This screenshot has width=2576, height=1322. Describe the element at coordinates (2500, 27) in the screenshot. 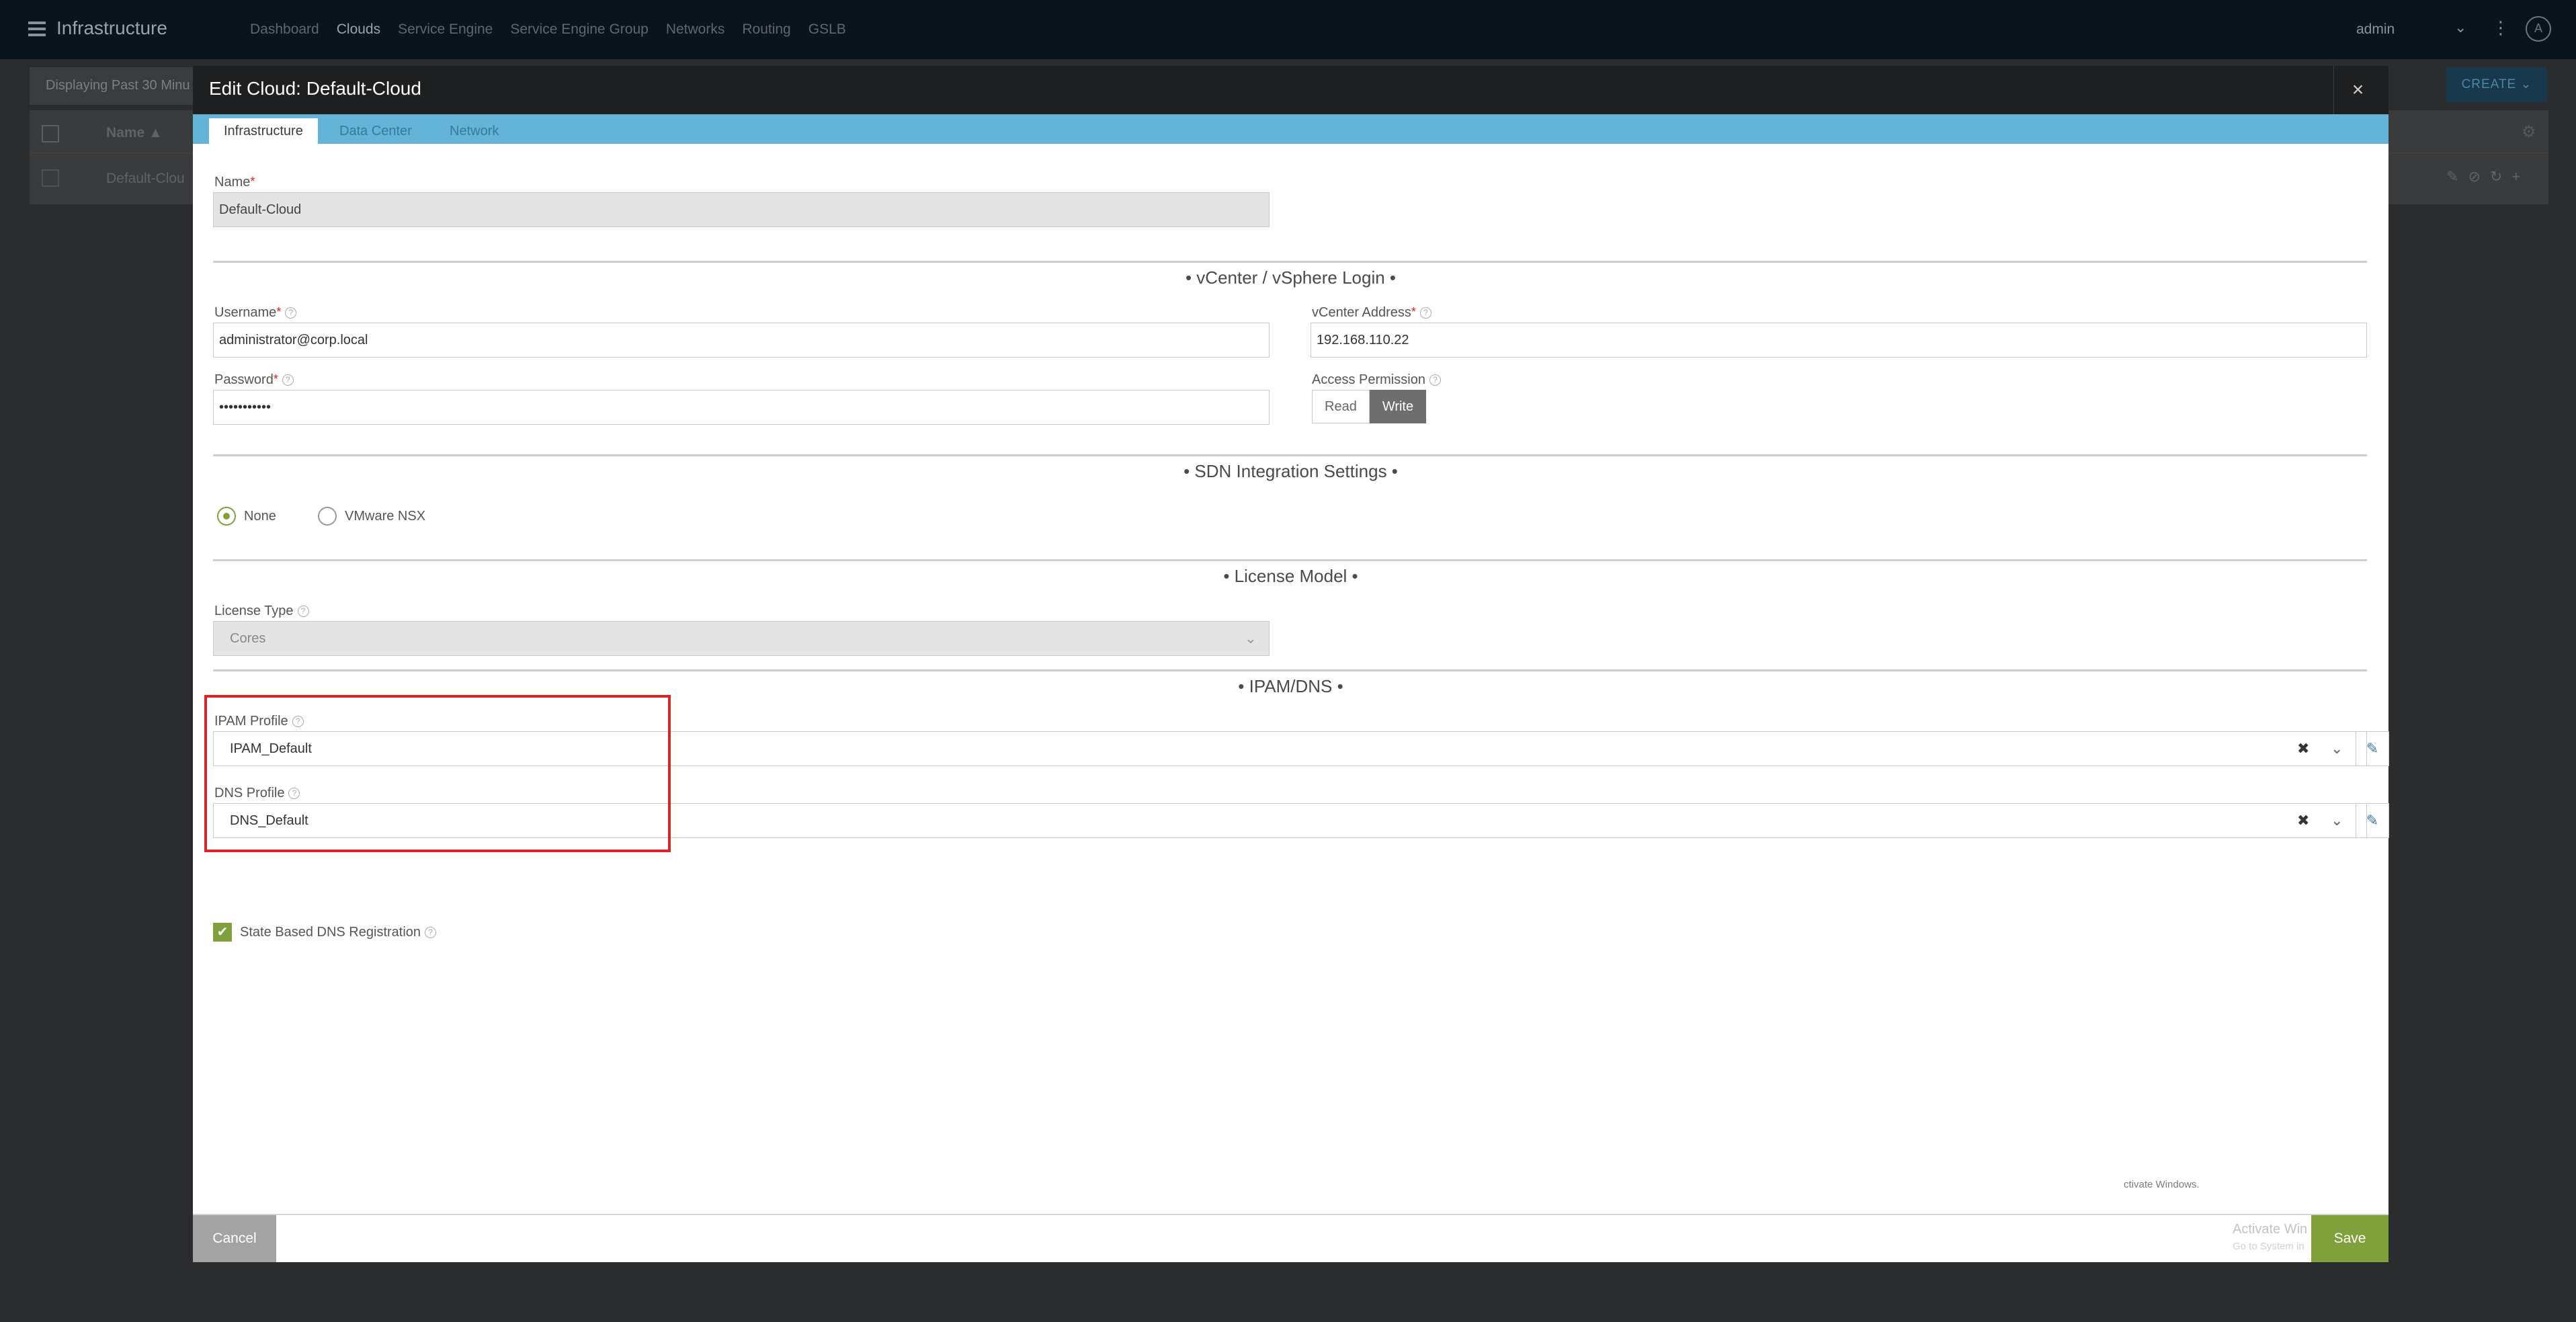

I see `more-options-icon: ⋮` at that location.